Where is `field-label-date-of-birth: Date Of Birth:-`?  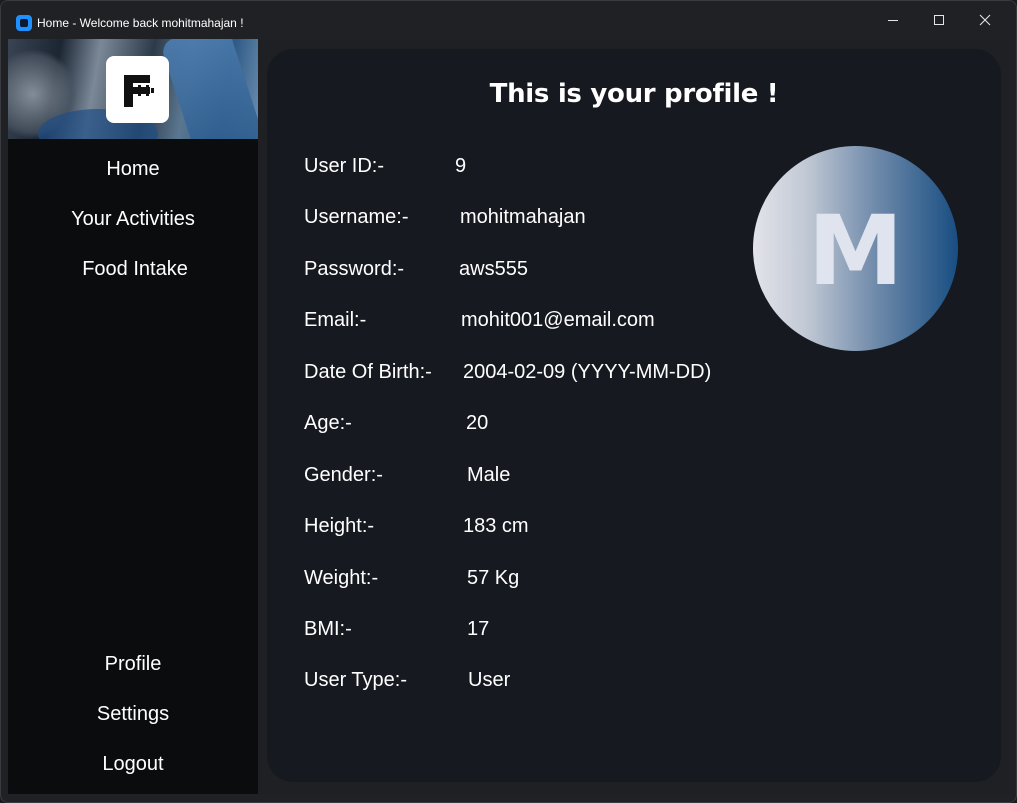
field-label-date-of-birth: Date Of Birth:- is located at coordinates (368, 372).